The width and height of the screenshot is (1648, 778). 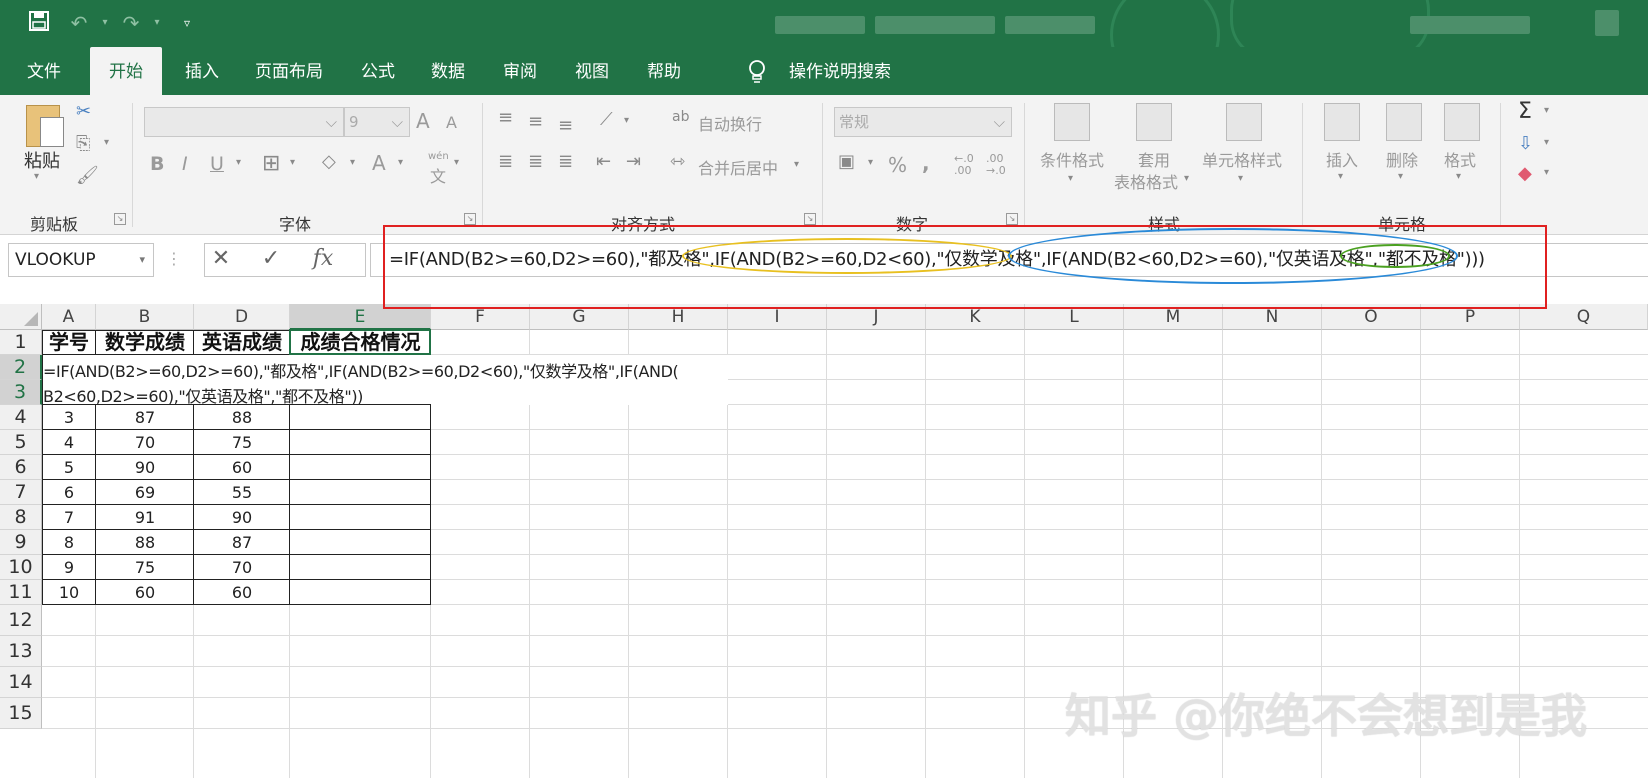 I want to click on row-header-3: 3, so click(x=21, y=392).